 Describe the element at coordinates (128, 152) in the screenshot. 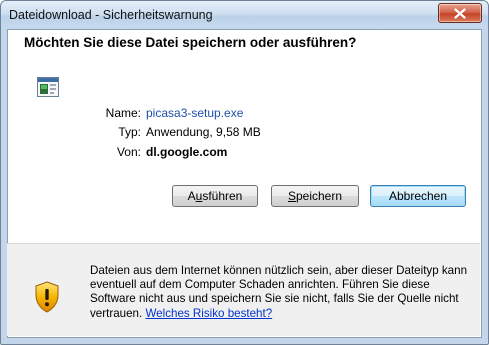

I see `field-label-from: Von:` at that location.